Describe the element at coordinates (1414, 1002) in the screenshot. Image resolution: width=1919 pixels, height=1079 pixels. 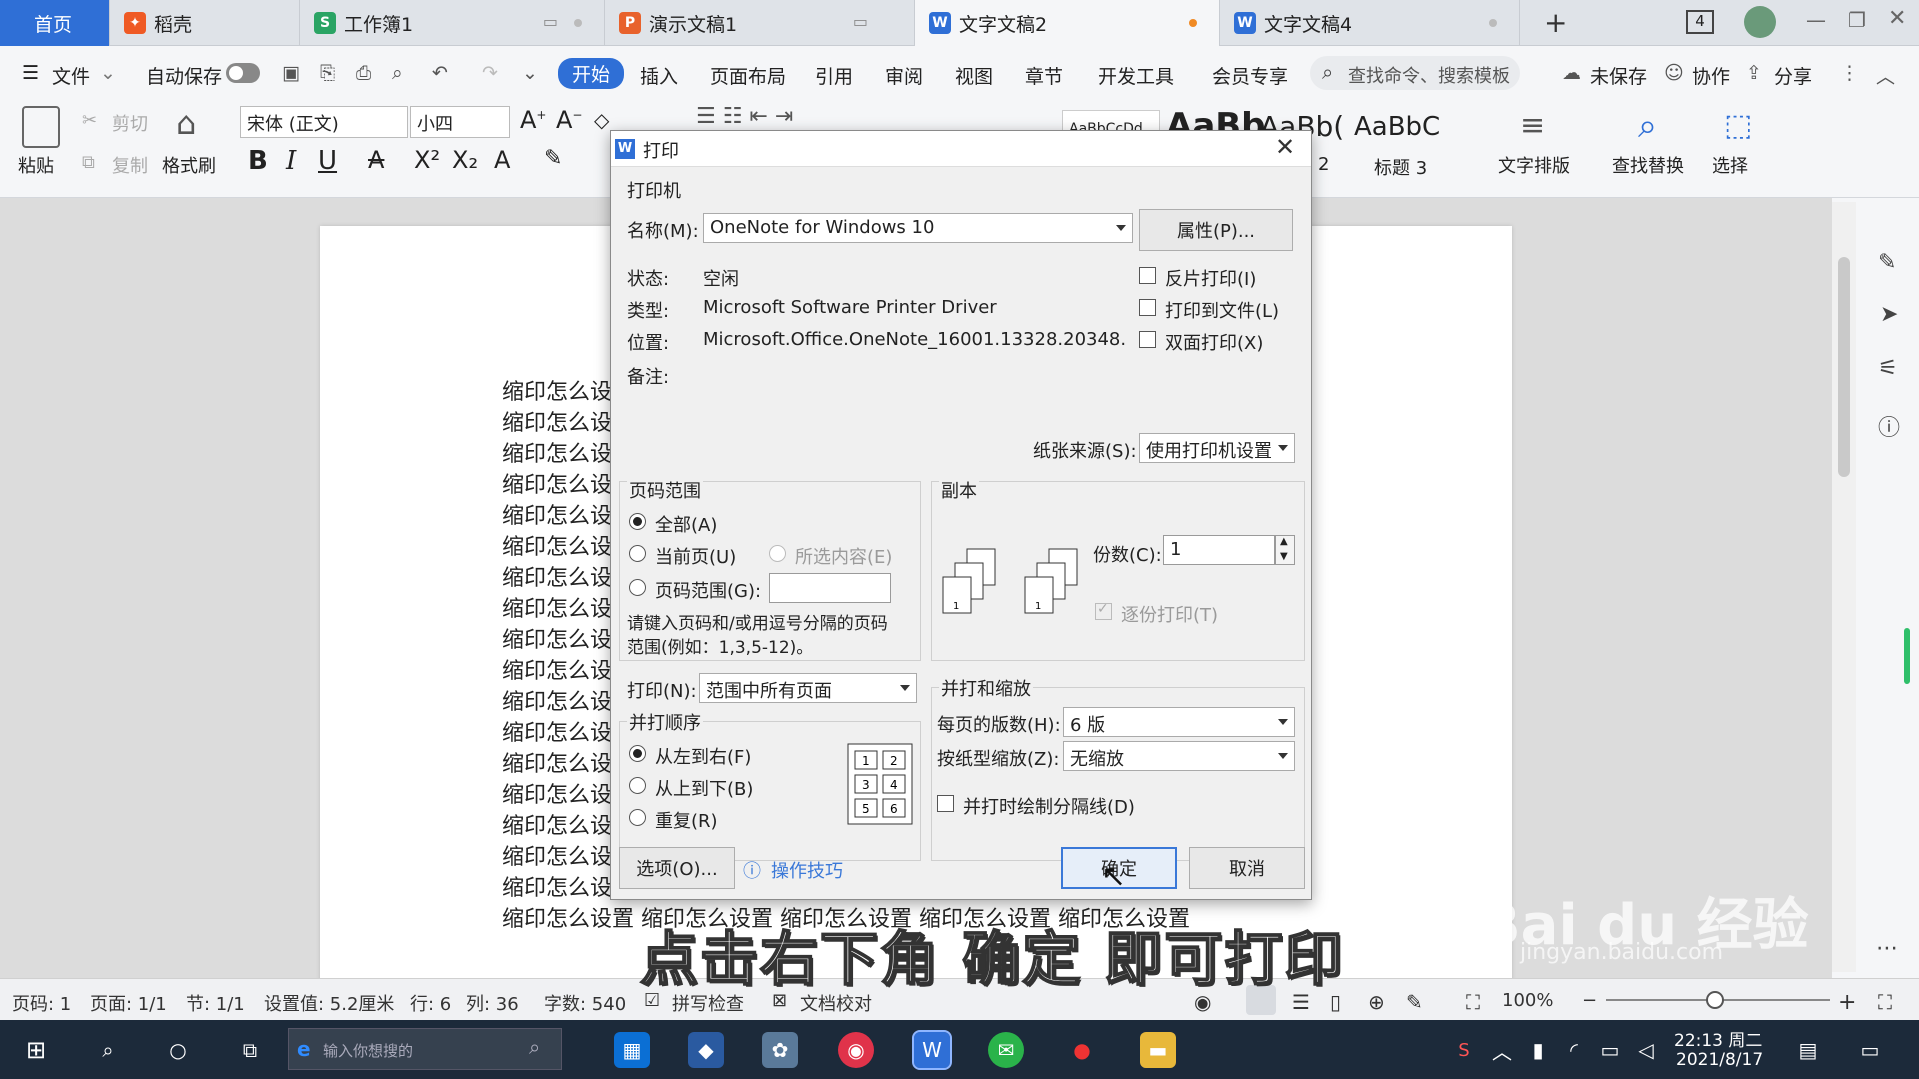
I see `write-view-icon: ✎` at that location.